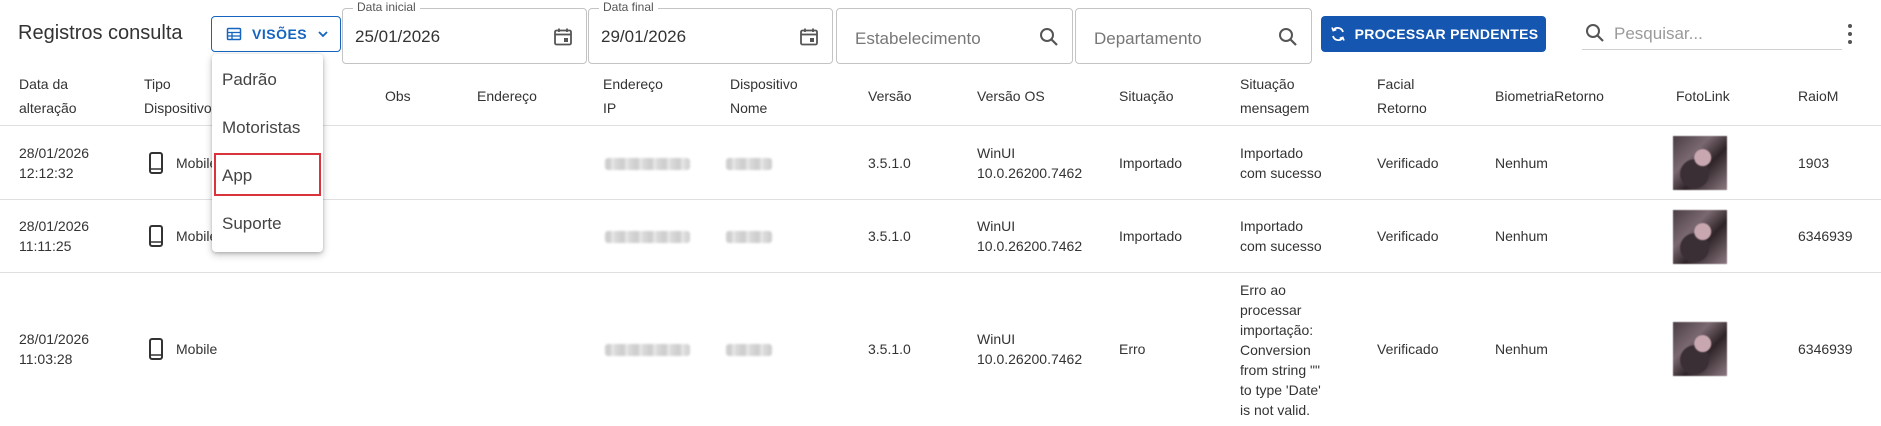 This screenshot has height=426, width=1881. What do you see at coordinates (1148, 38) in the screenshot?
I see `department-placeholder: Departamento` at bounding box center [1148, 38].